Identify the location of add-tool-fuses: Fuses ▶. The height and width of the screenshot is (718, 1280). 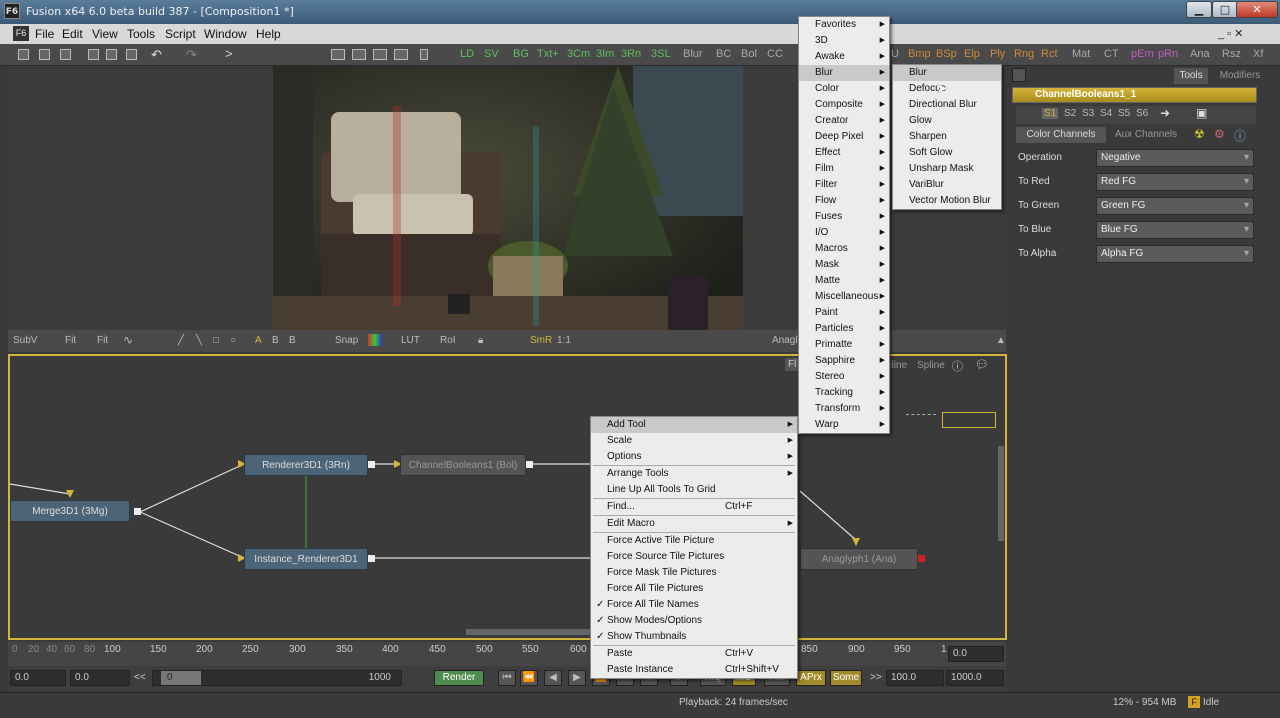
(844, 217).